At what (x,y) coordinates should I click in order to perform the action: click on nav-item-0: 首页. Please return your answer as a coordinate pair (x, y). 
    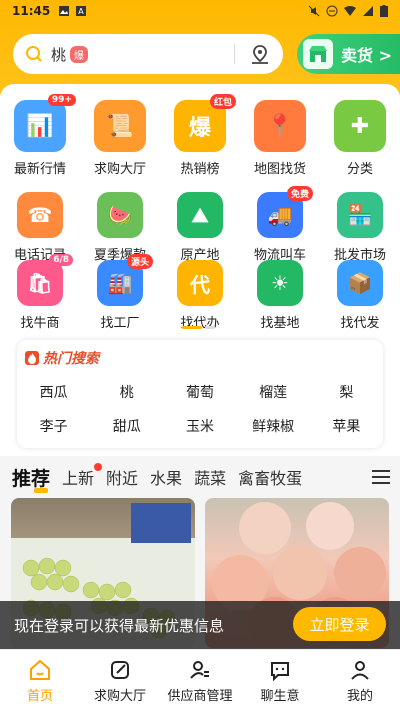
    Looking at the image, I should click on (40, 680).